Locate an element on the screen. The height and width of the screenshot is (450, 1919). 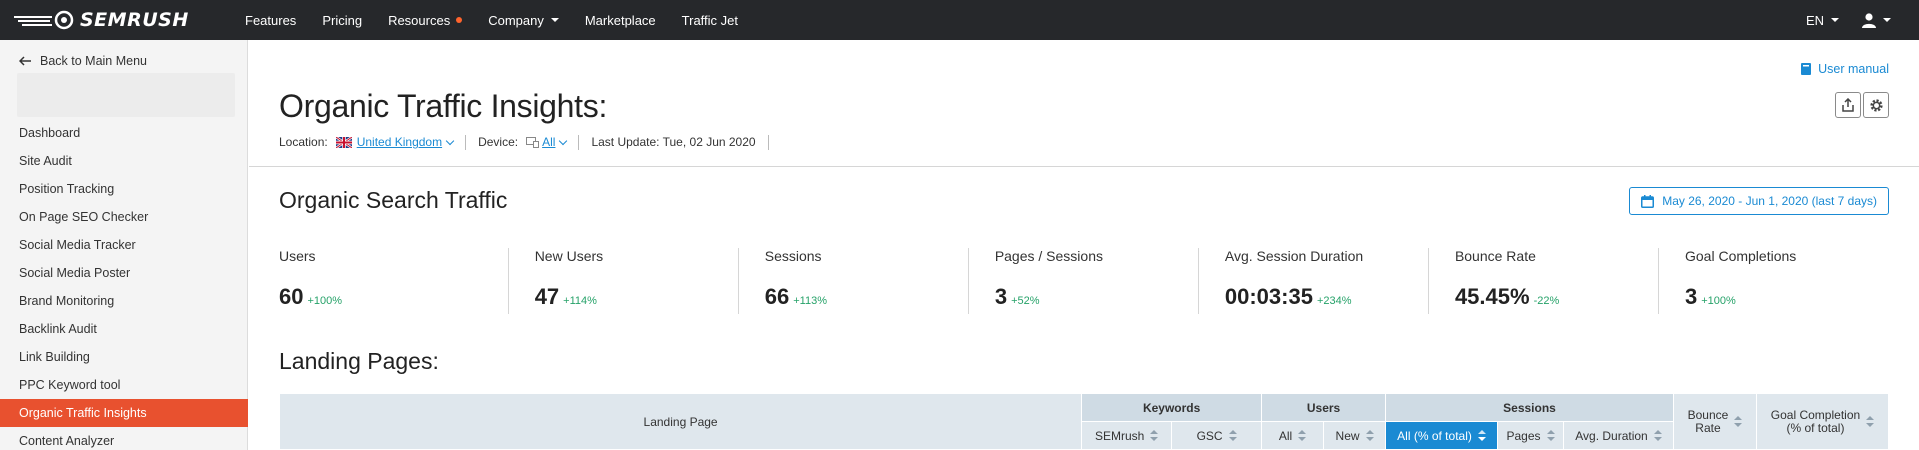
nav-marketplace: Marketplace is located at coordinates (620, 20).